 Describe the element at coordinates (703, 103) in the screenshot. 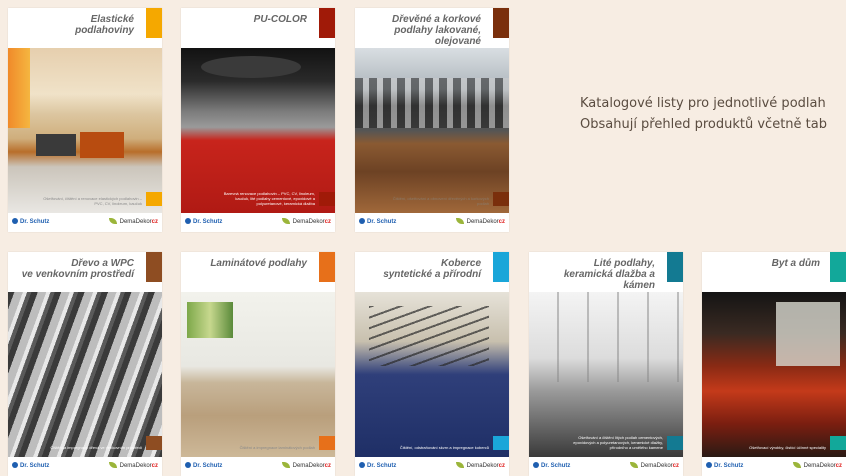

I see `intro-line-1: Katalogové listy pro jednotlivé podlah` at that location.